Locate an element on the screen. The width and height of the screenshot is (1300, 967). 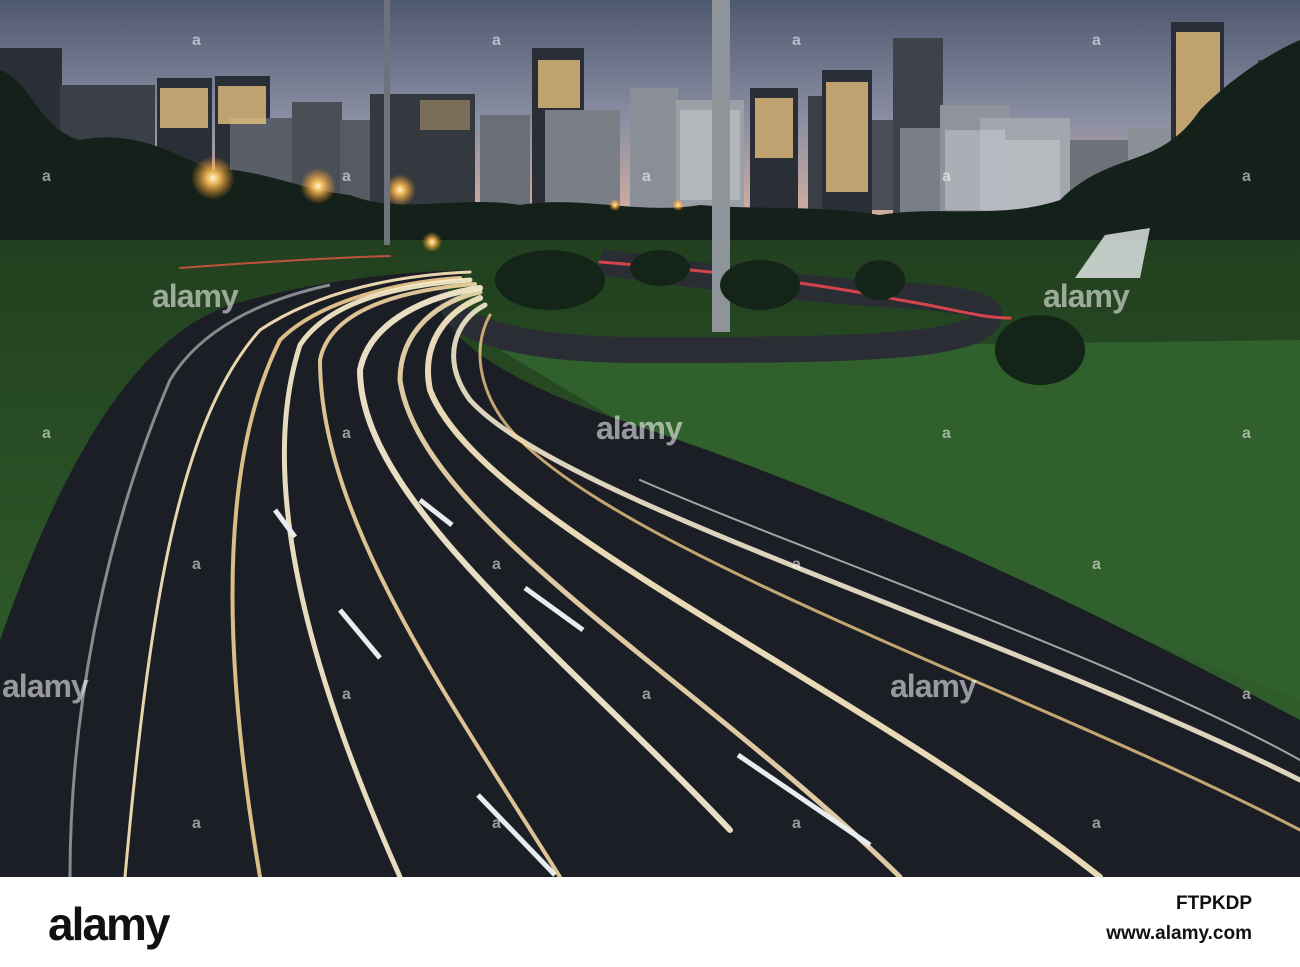
watermark-top-right: alamy is located at coordinates (1086, 296).